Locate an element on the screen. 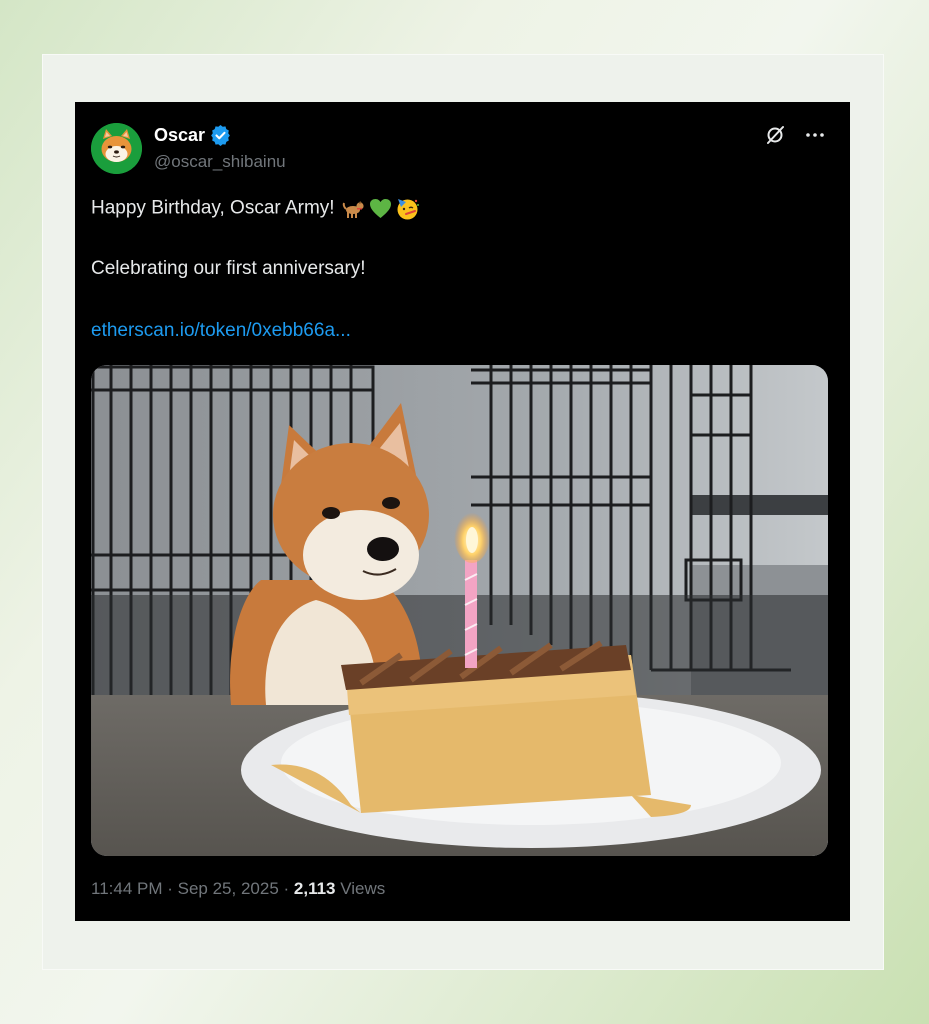 The image size is (929, 1024). tweet-top-actions is located at coordinates (795, 135).